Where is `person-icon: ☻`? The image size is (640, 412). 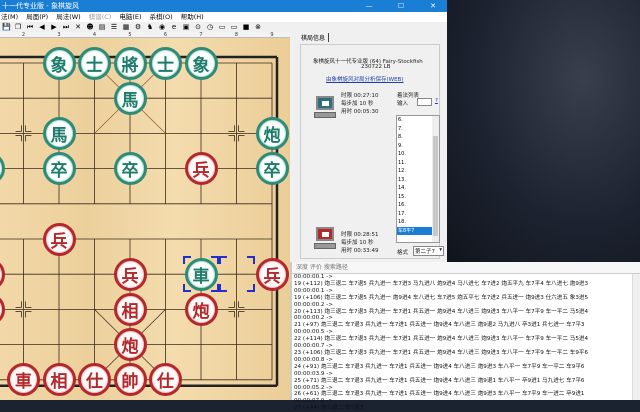
person-icon: ☻ is located at coordinates (90, 27).